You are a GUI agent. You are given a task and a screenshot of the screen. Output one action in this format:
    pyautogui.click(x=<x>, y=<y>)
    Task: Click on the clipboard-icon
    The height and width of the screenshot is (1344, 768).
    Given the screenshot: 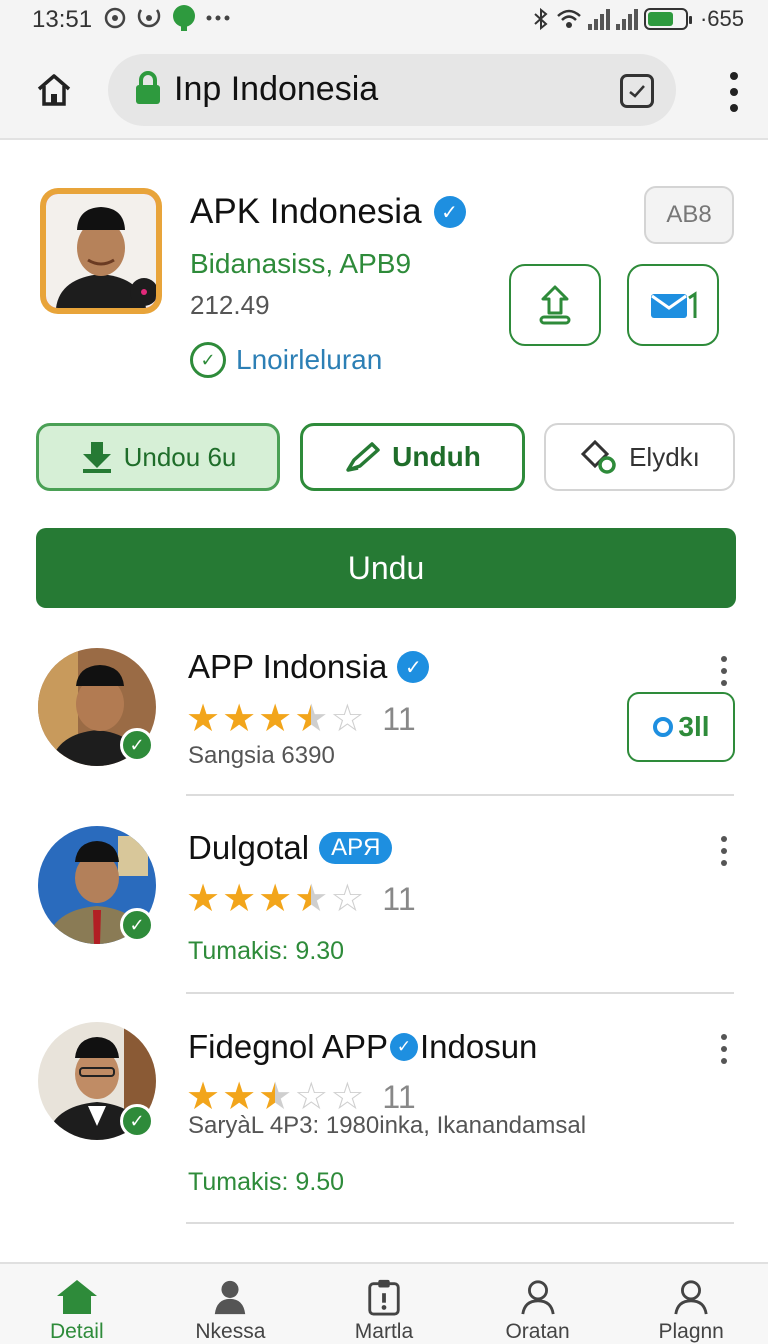 What is the action you would take?
    pyautogui.click(x=384, y=1297)
    